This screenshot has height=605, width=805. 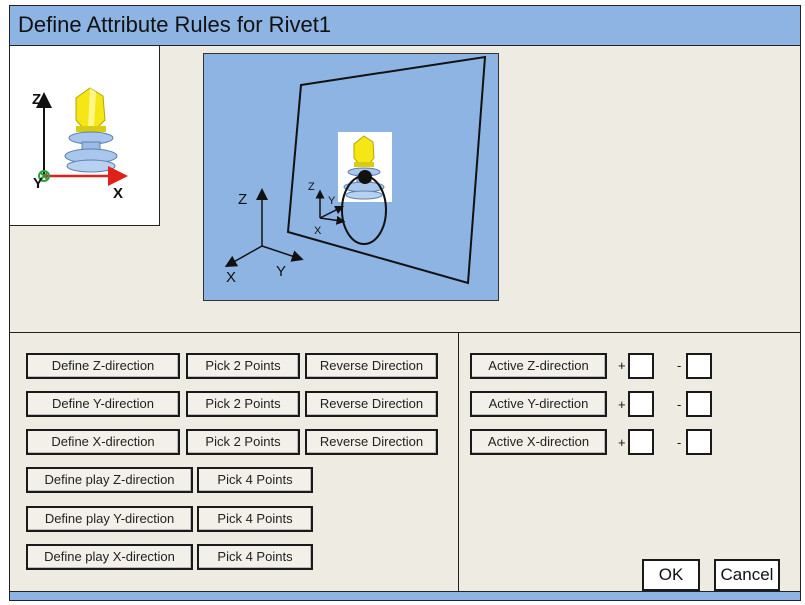 I want to click on local-z-label: Z, so click(x=311, y=187).